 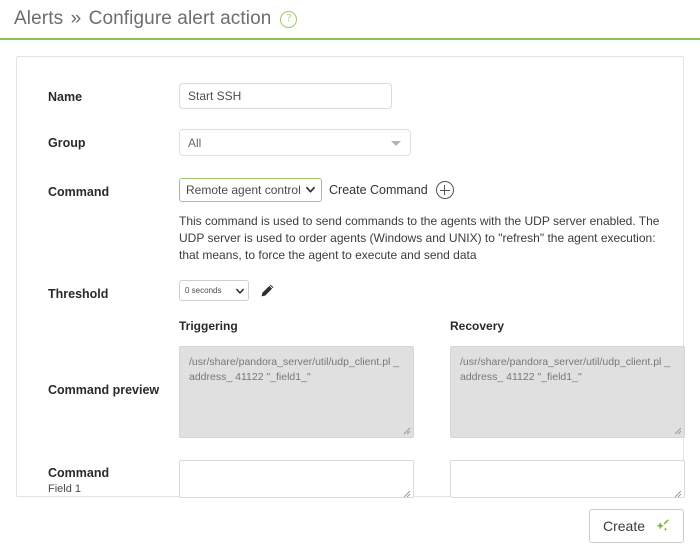 I want to click on command-preview-label: Command preview, so click(x=104, y=390).